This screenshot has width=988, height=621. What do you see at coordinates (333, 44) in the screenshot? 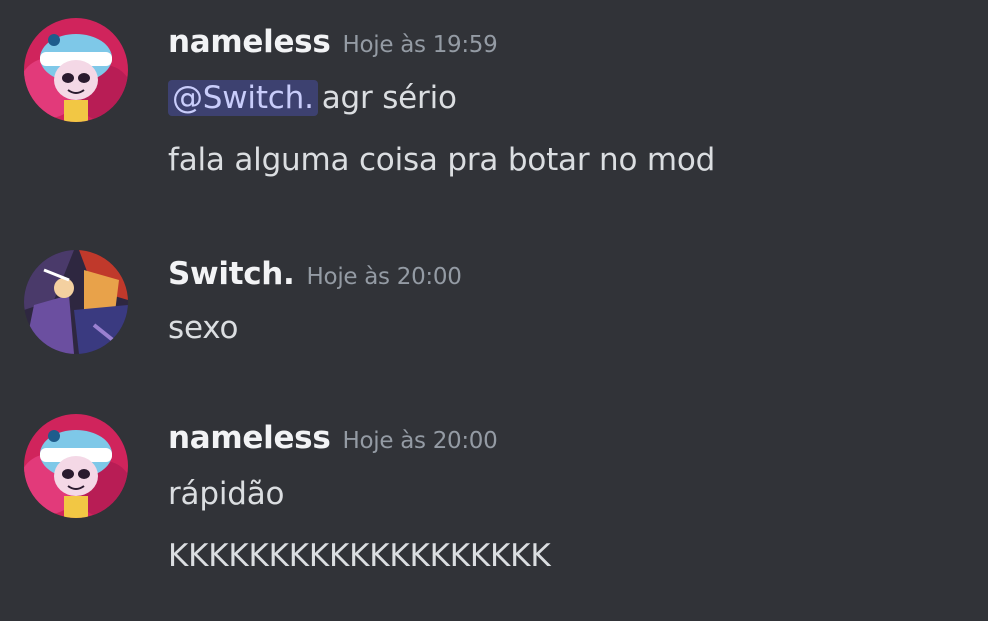
I see `message-header: nameless Hoje às 19:59` at bounding box center [333, 44].